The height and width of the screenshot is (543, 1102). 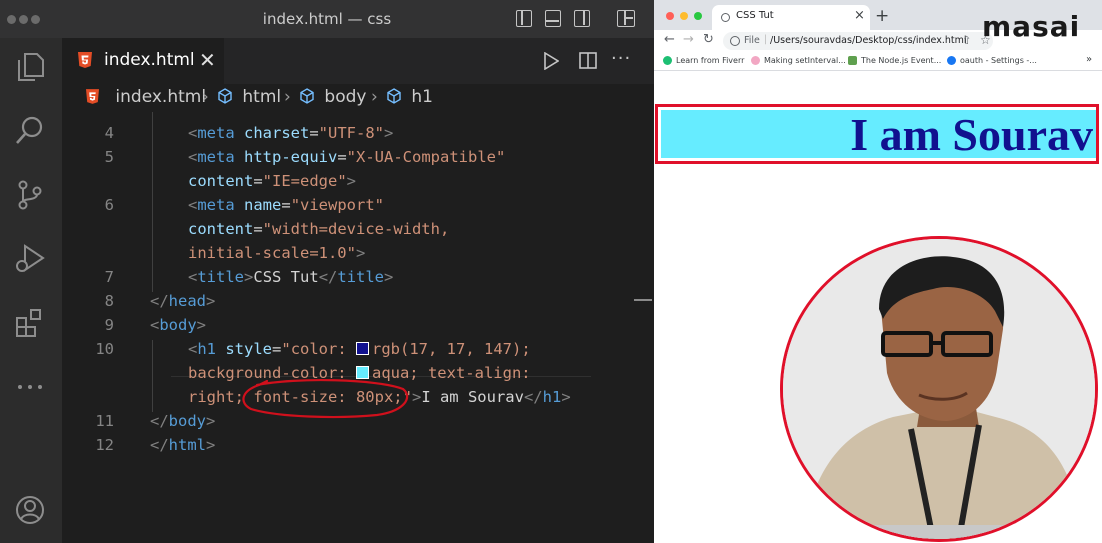 What do you see at coordinates (30, 67) in the screenshot?
I see `explorer-icon` at bounding box center [30, 67].